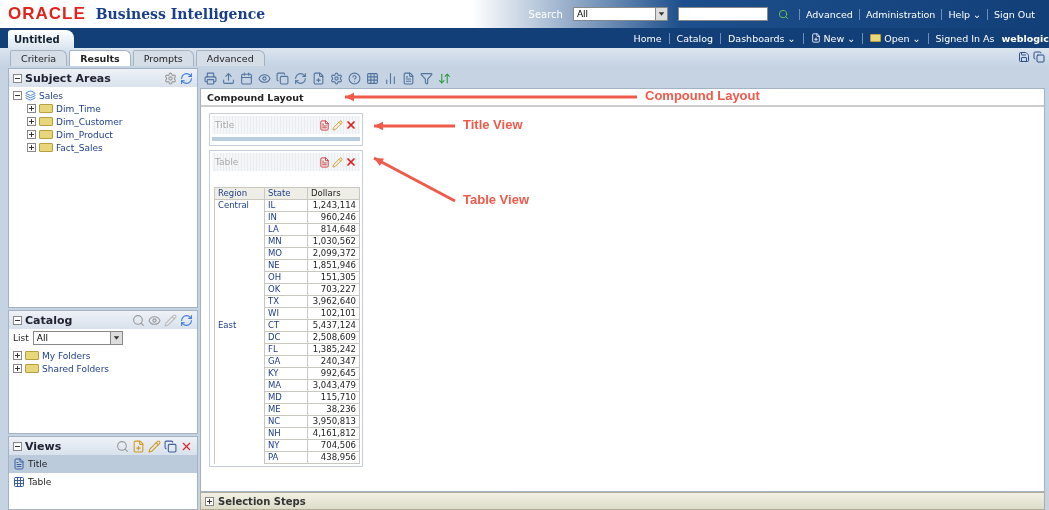  Describe the element at coordinates (545, 14) in the screenshot. I see `search-label: Search` at that location.